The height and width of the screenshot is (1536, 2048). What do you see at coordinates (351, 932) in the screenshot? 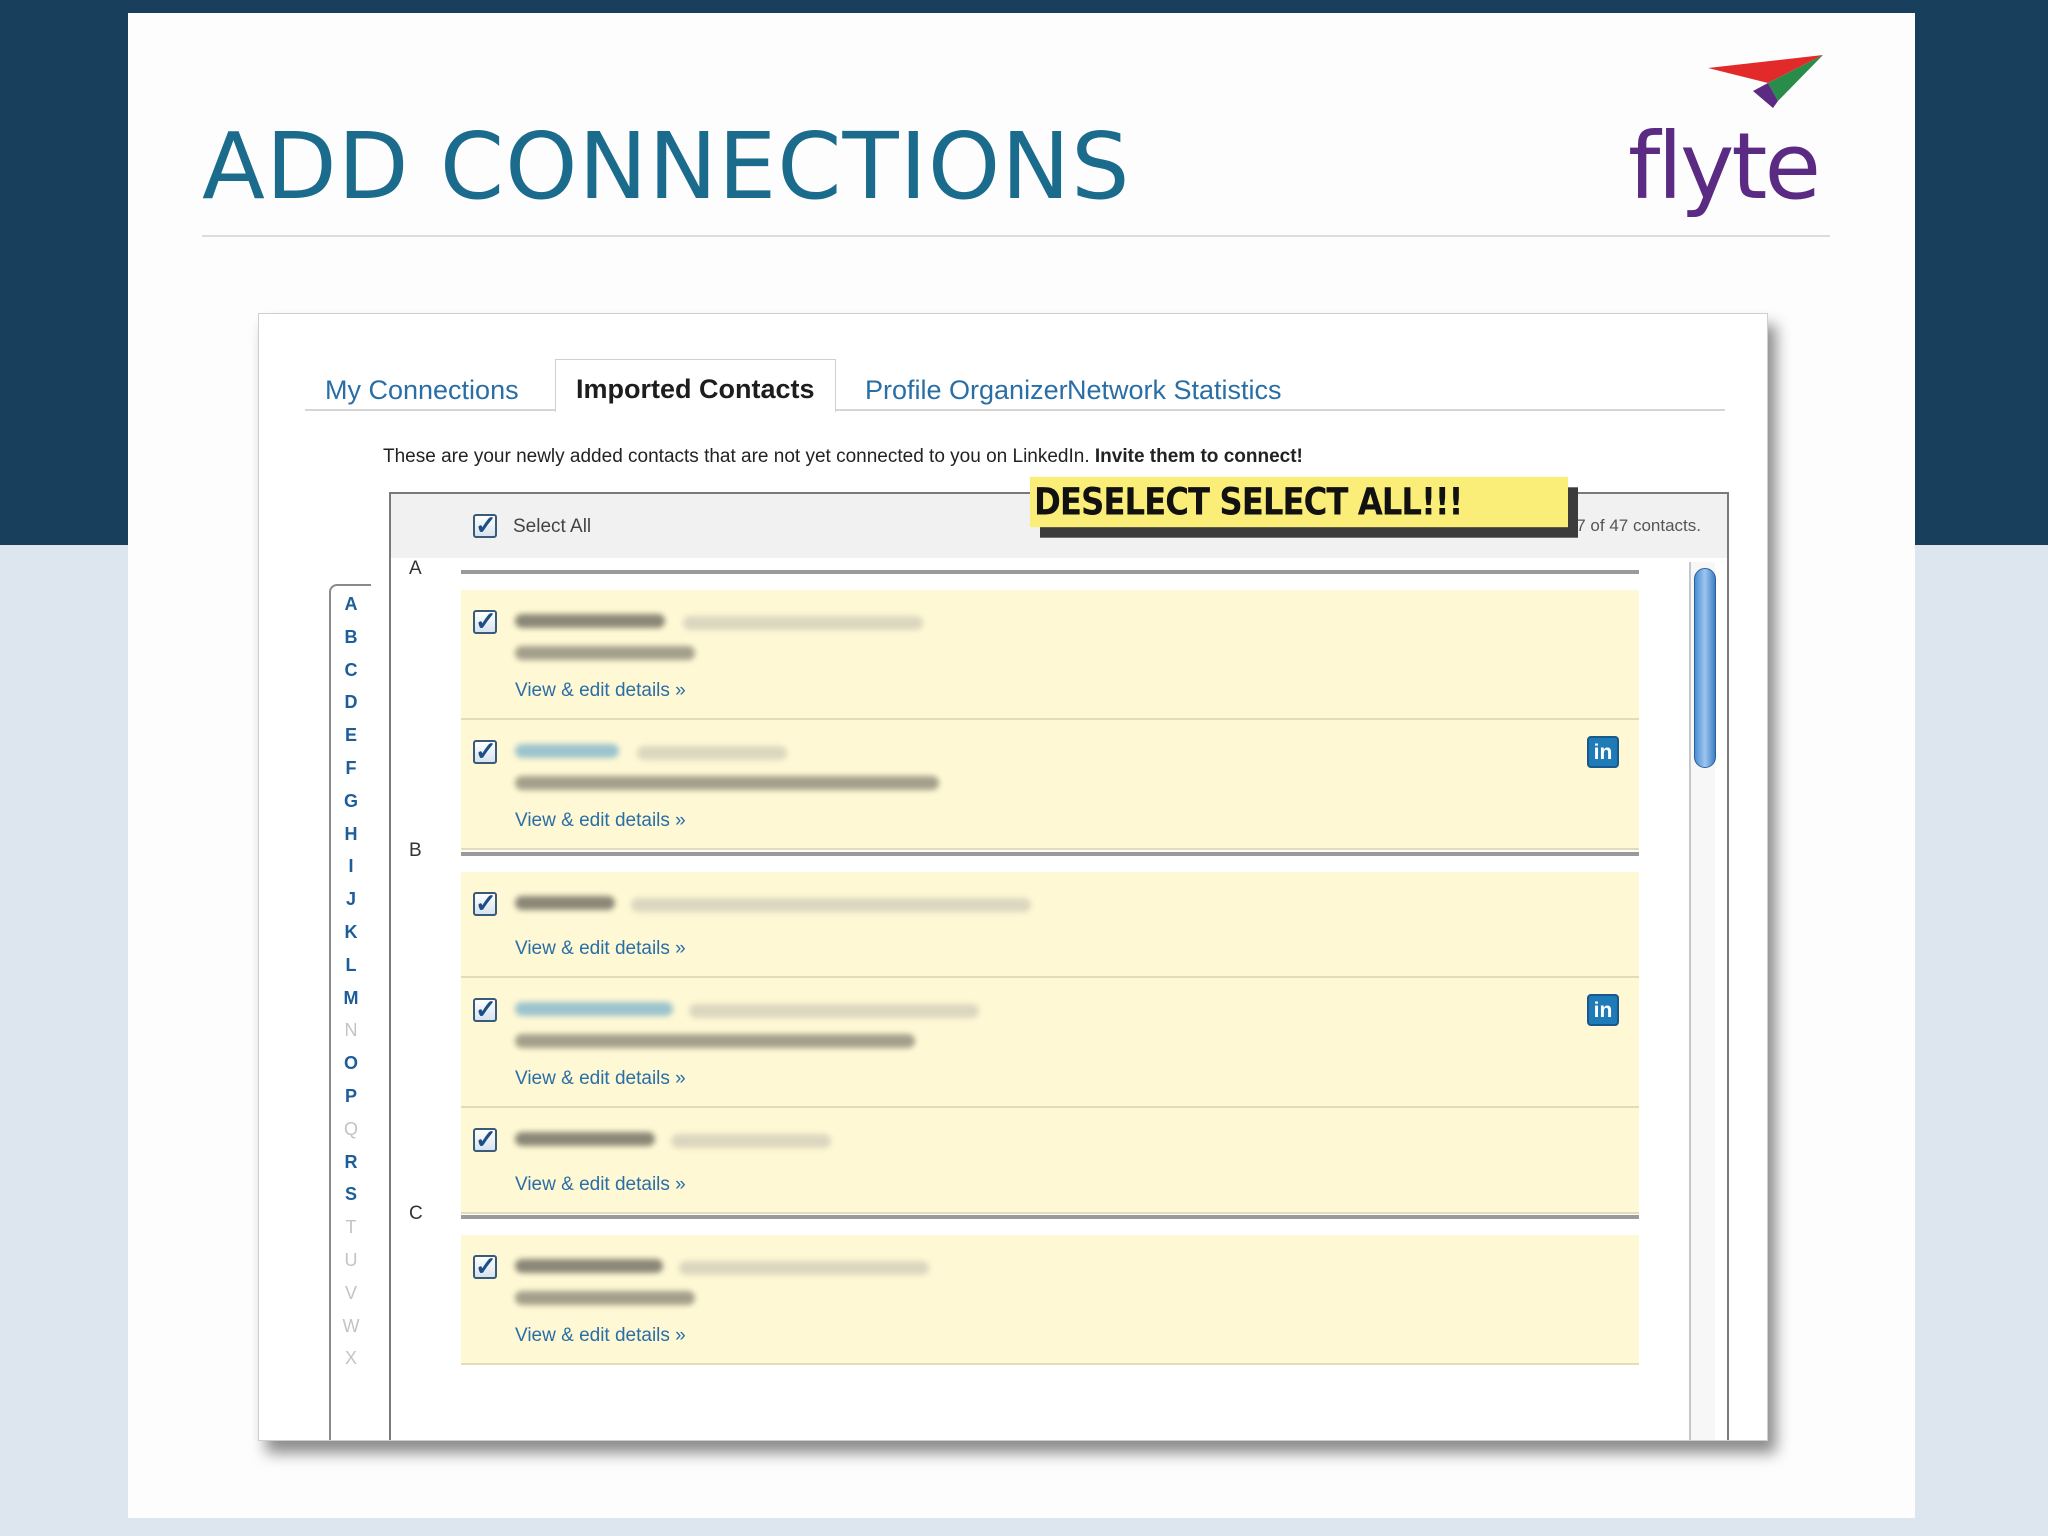
I see `alpha-letter-k: K` at bounding box center [351, 932].